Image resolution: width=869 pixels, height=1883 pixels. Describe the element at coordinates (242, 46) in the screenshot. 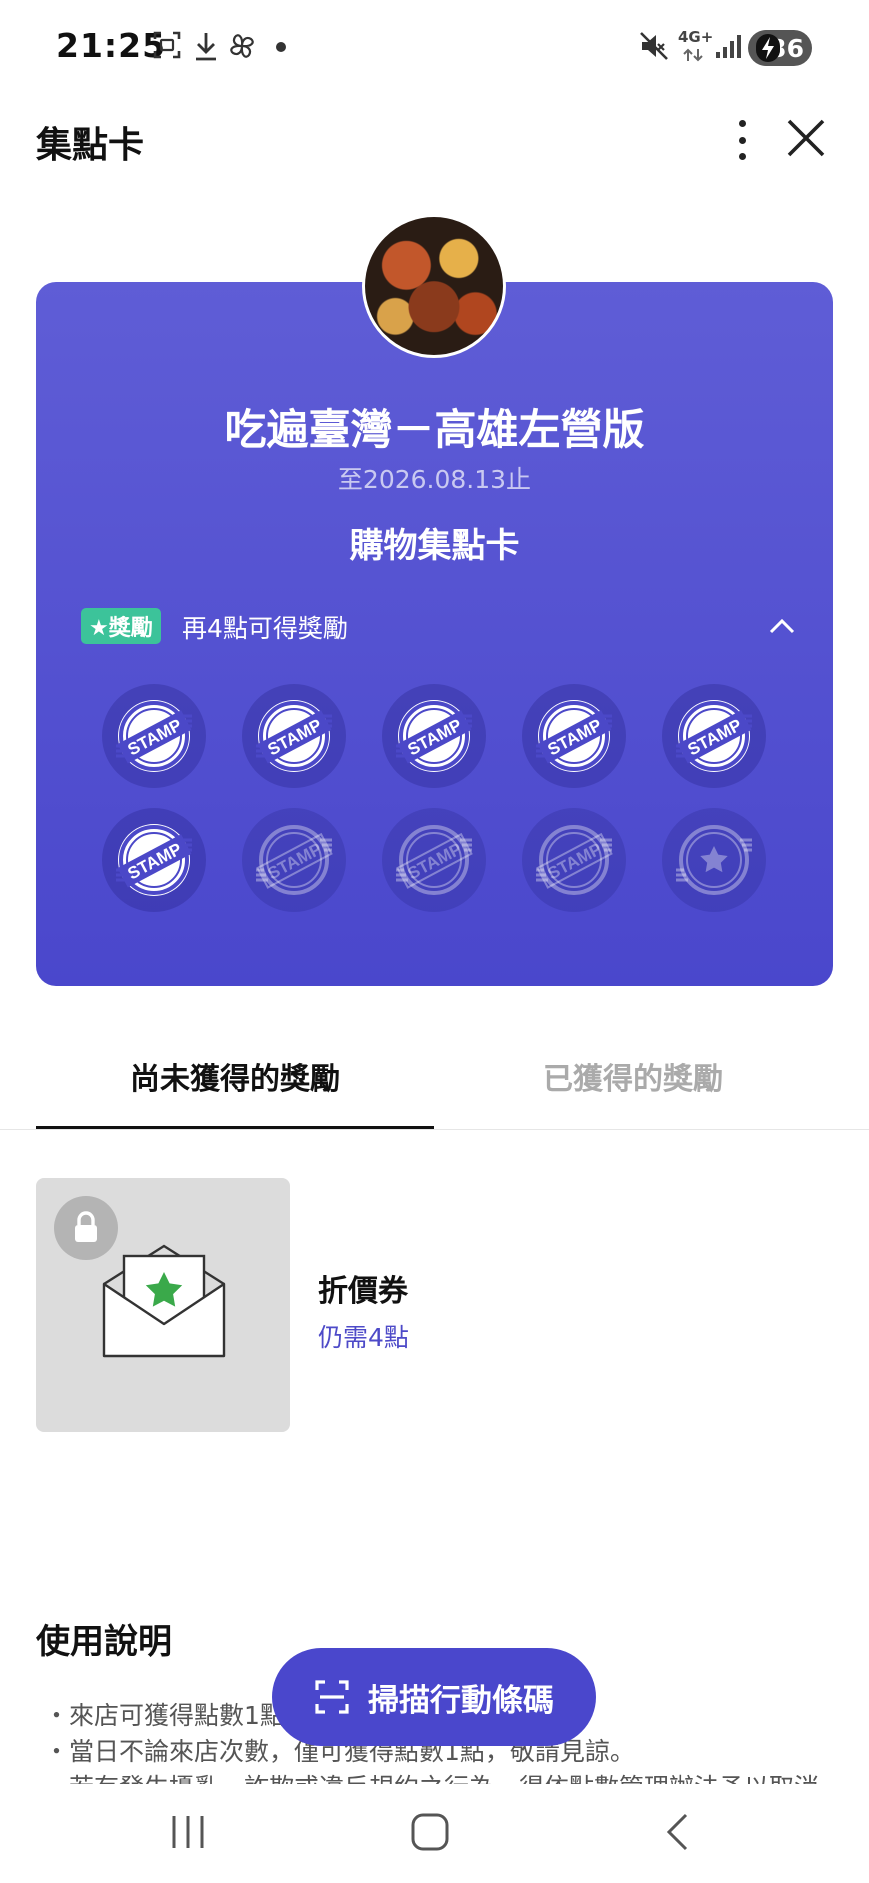

I see `pinwheel-icon` at that location.